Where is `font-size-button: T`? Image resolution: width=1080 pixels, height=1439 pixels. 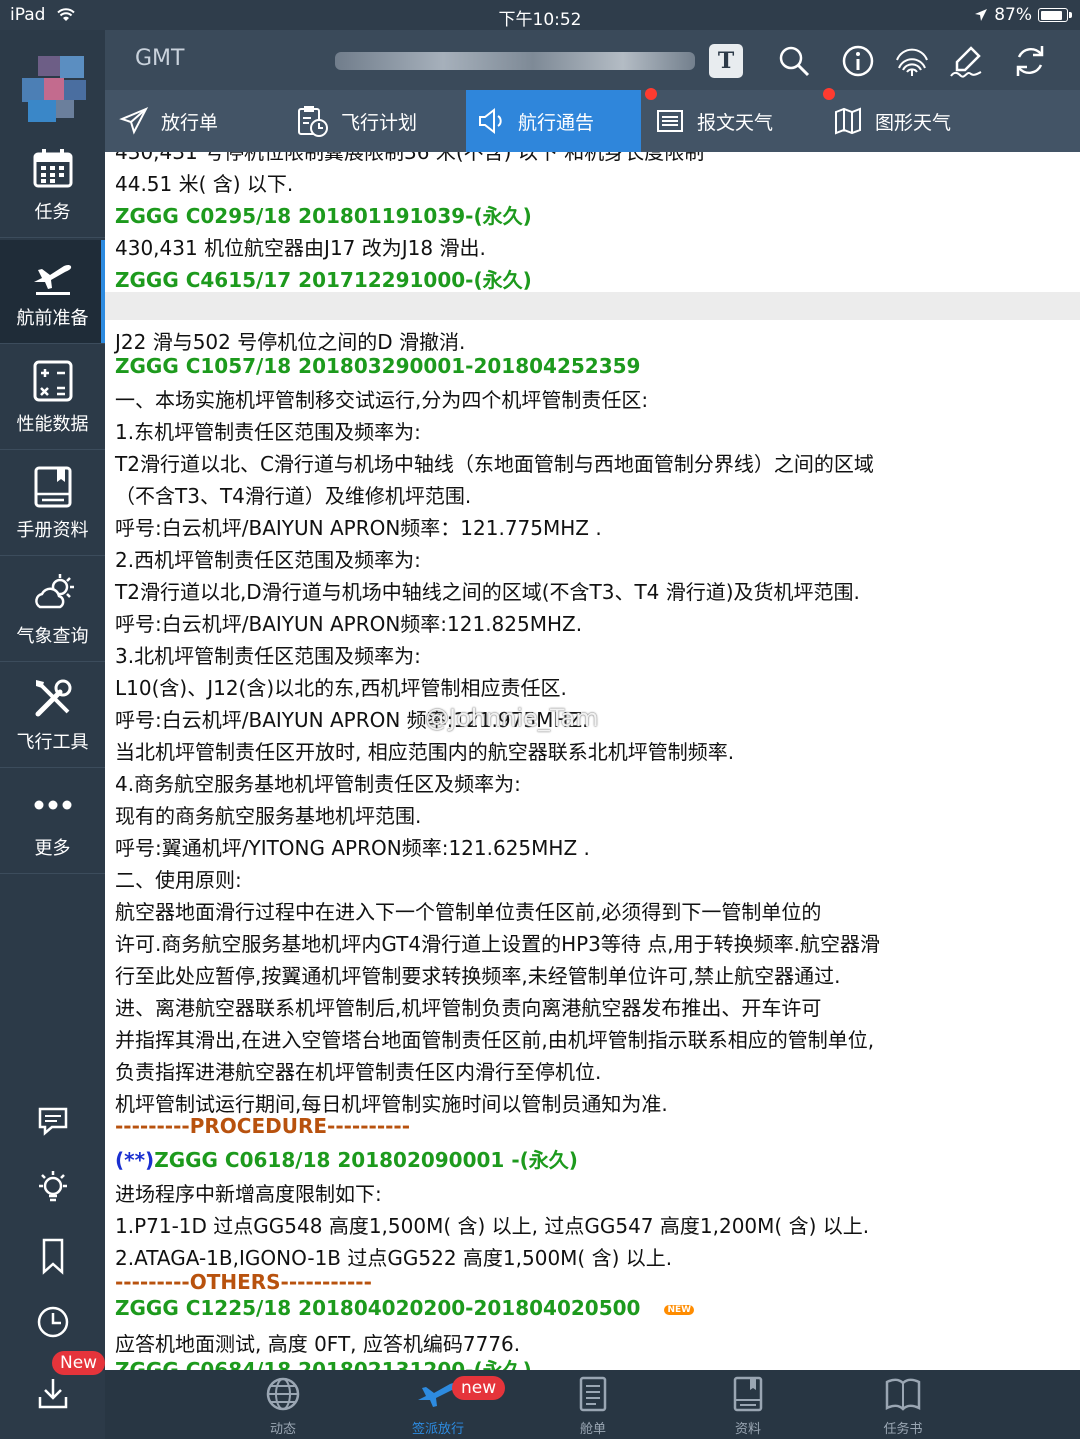 font-size-button: T is located at coordinates (726, 61).